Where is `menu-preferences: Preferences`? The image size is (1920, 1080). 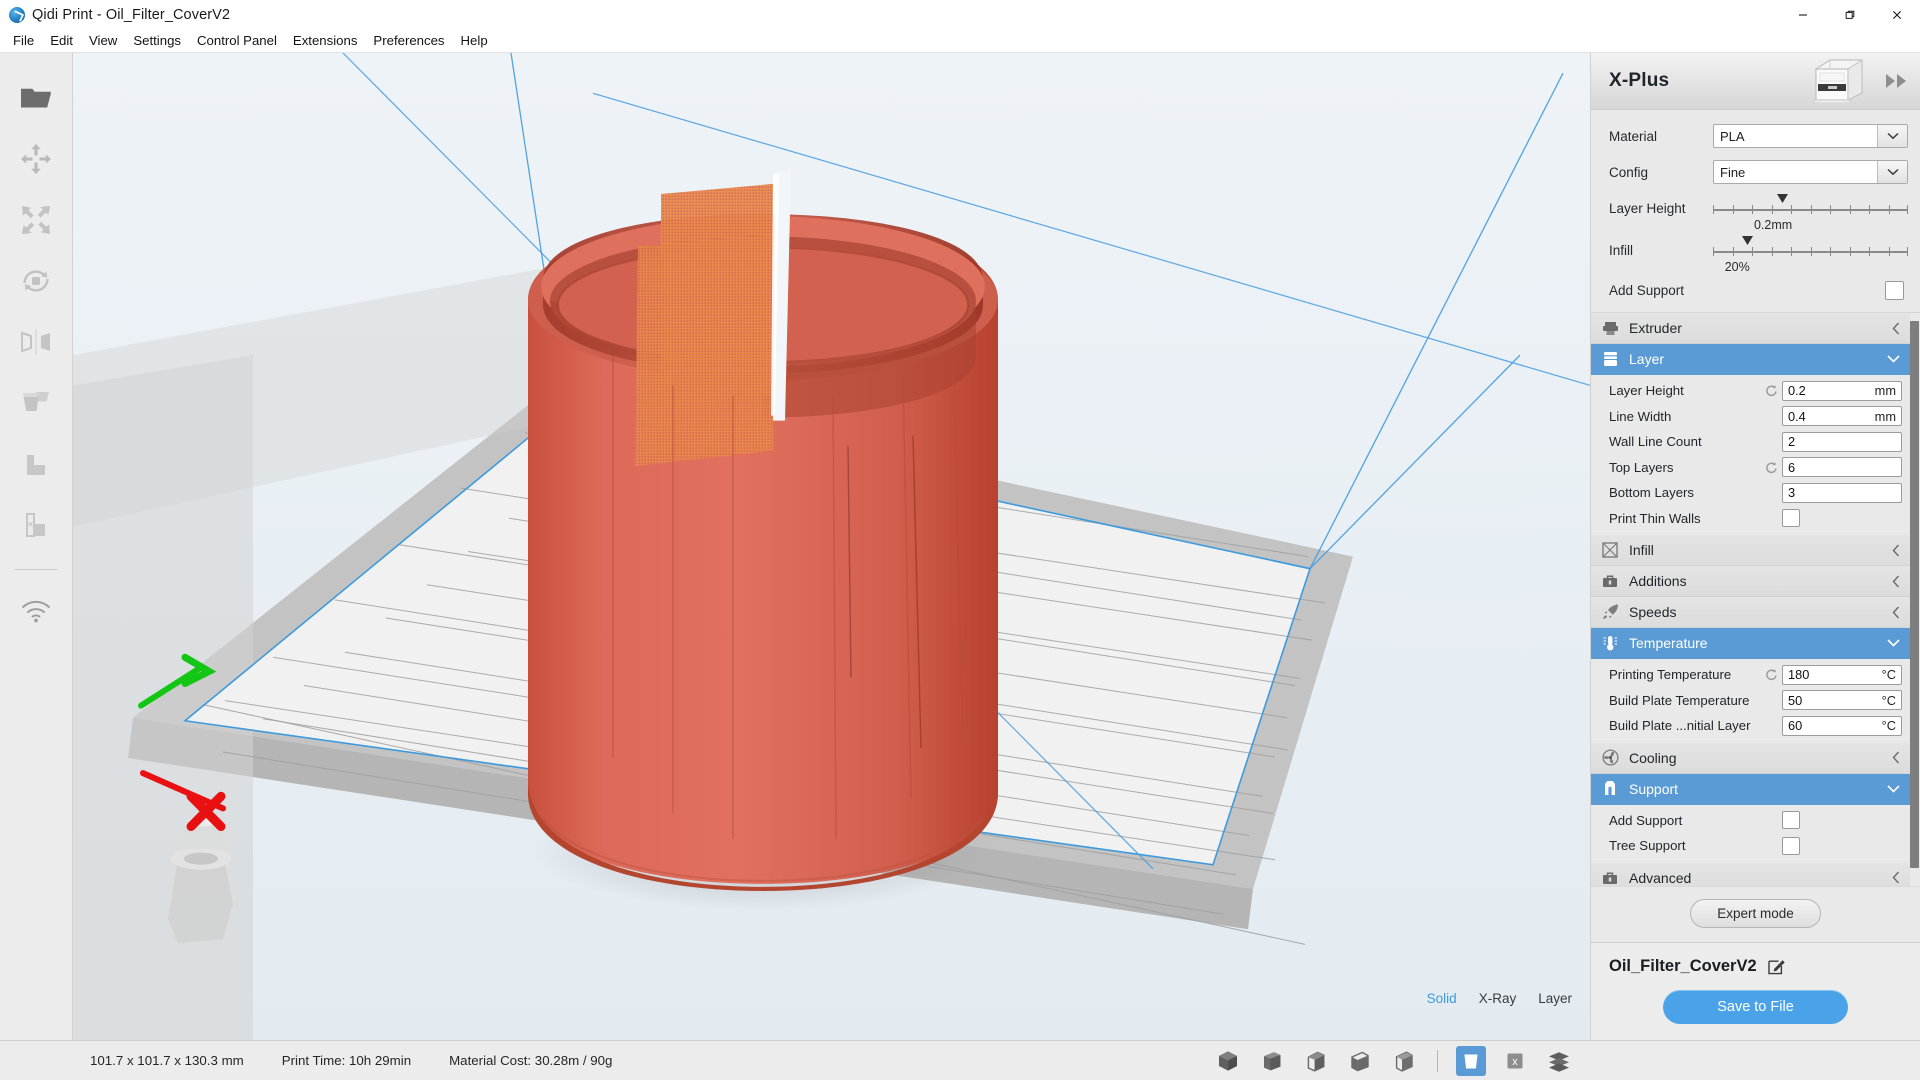 menu-preferences: Preferences is located at coordinates (408, 41).